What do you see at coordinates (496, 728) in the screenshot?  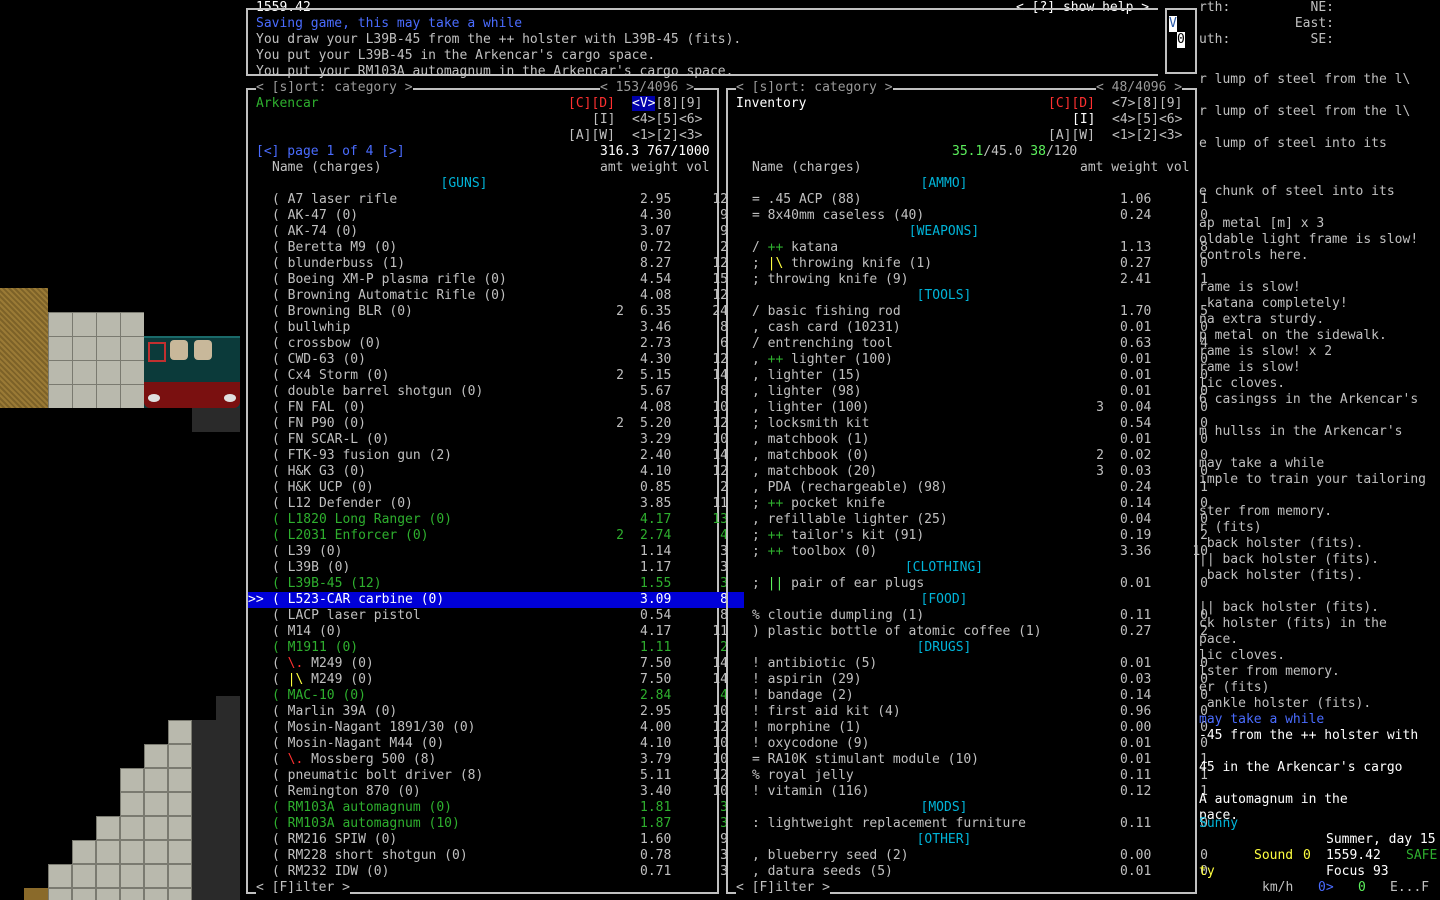 I see `item-row: ( Mosin-Nagant 1891/30 (0) 4.00 12` at bounding box center [496, 728].